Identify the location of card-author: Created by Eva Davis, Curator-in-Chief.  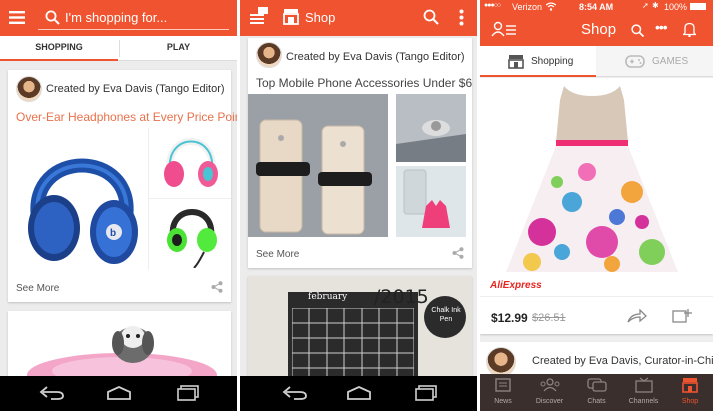
(622, 361).